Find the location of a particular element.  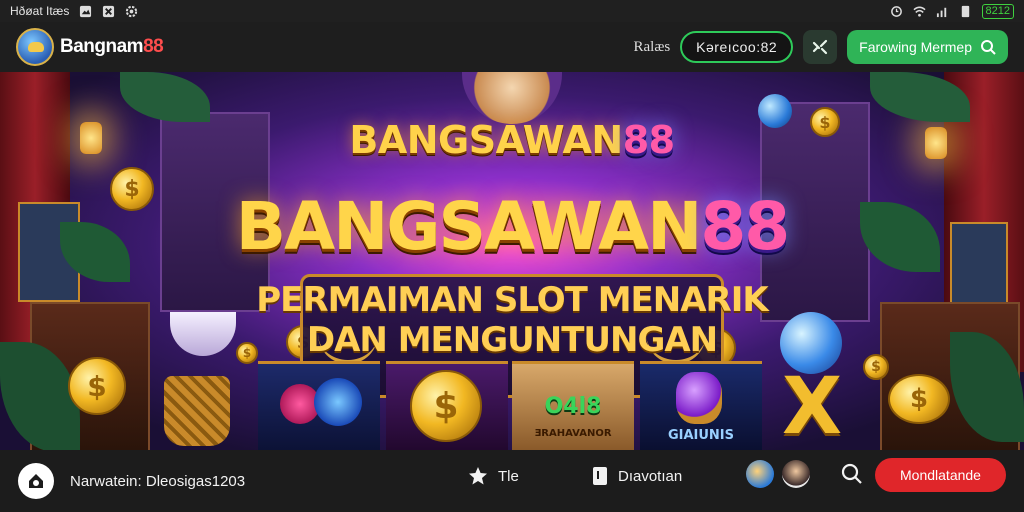

hero-title-small-text: BANGSAWAN is located at coordinates (486, 140).